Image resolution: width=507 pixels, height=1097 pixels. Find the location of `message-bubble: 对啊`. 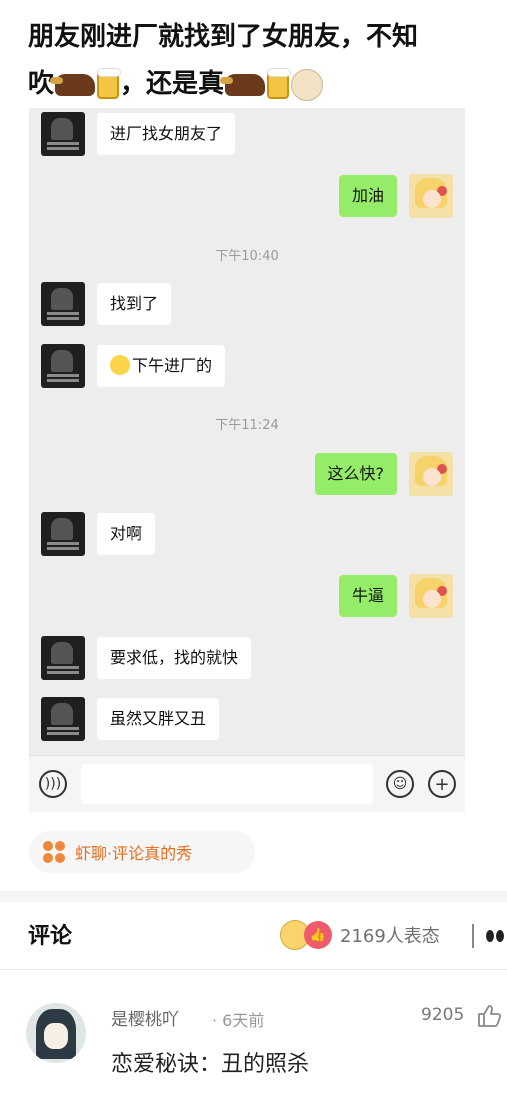

message-bubble: 对啊 is located at coordinates (126, 534).